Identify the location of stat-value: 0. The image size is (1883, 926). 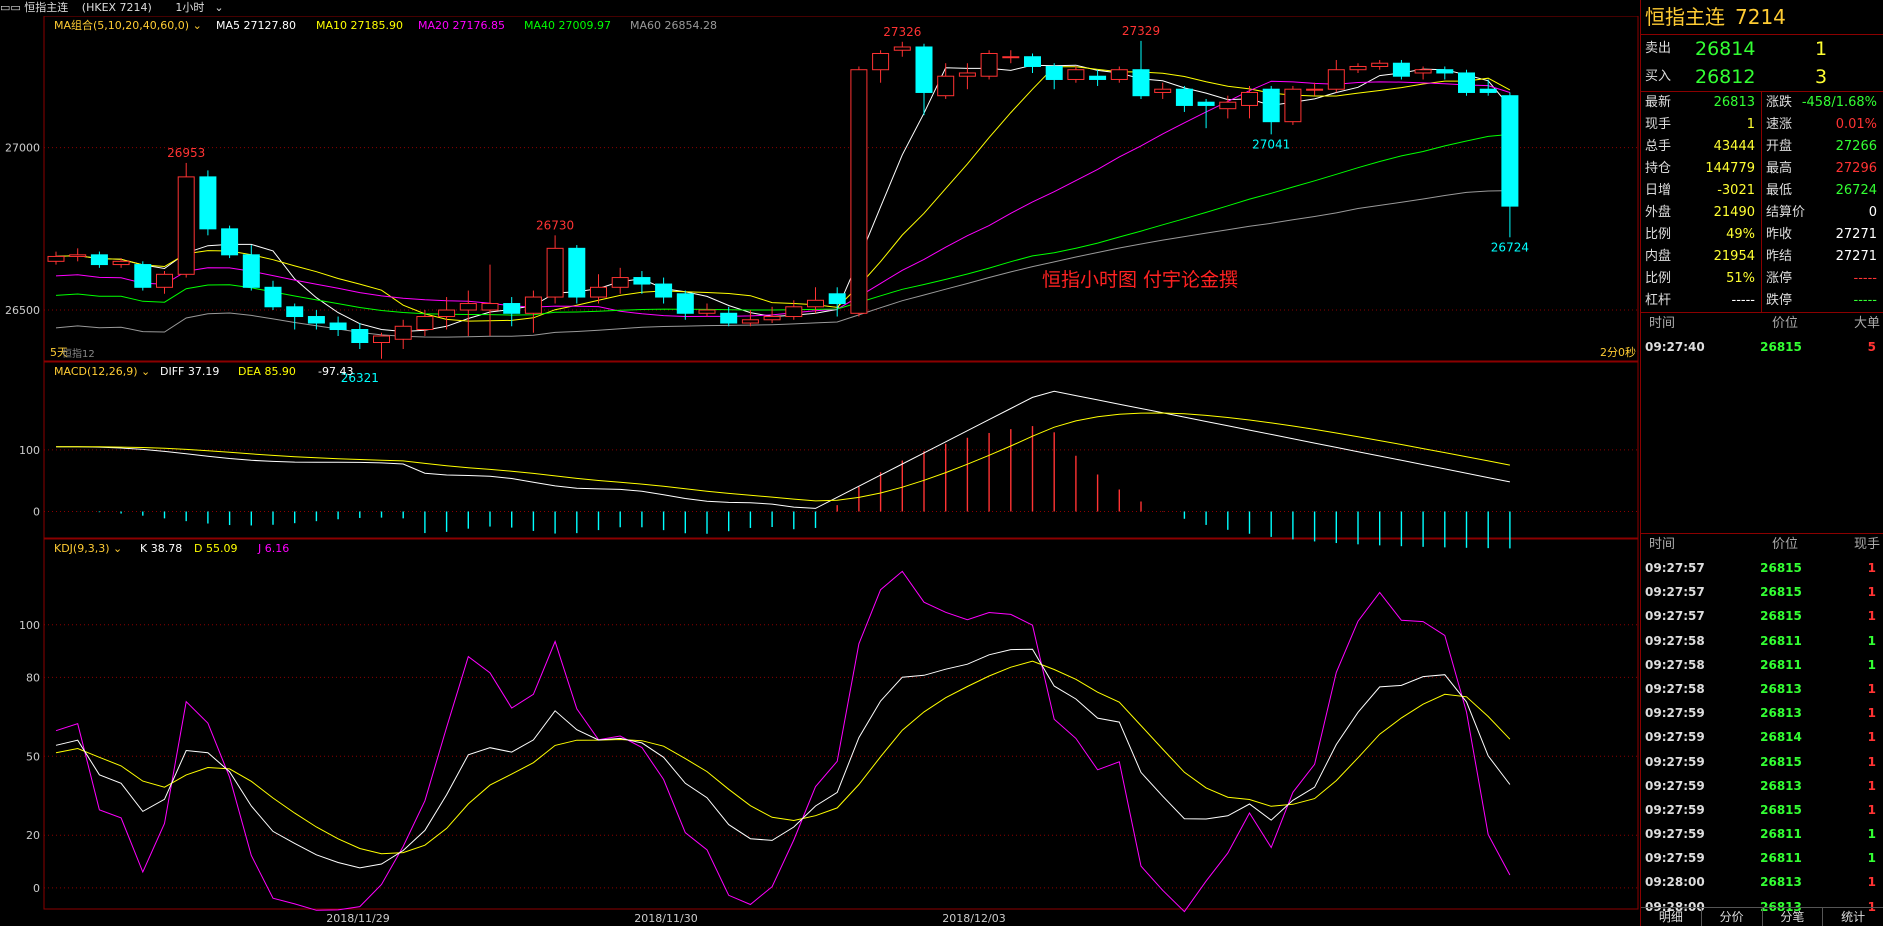
(1872, 212).